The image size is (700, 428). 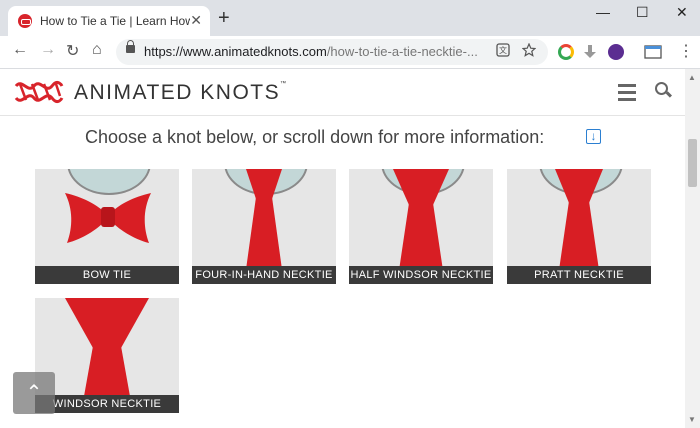 I want to click on translate-icon: 文, so click(x=503, y=50).